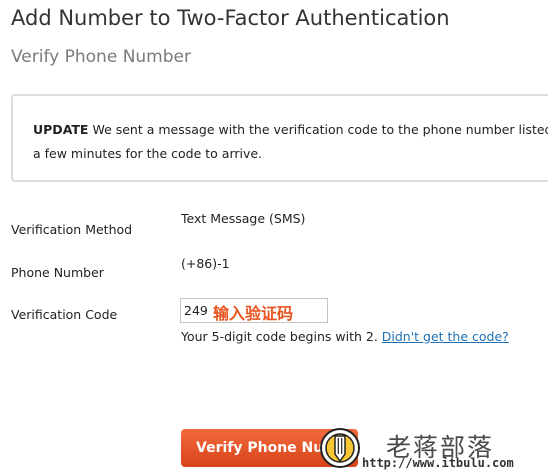 This screenshot has width=548, height=476. I want to click on verification-method-value: Text Message (SMS), so click(243, 218).